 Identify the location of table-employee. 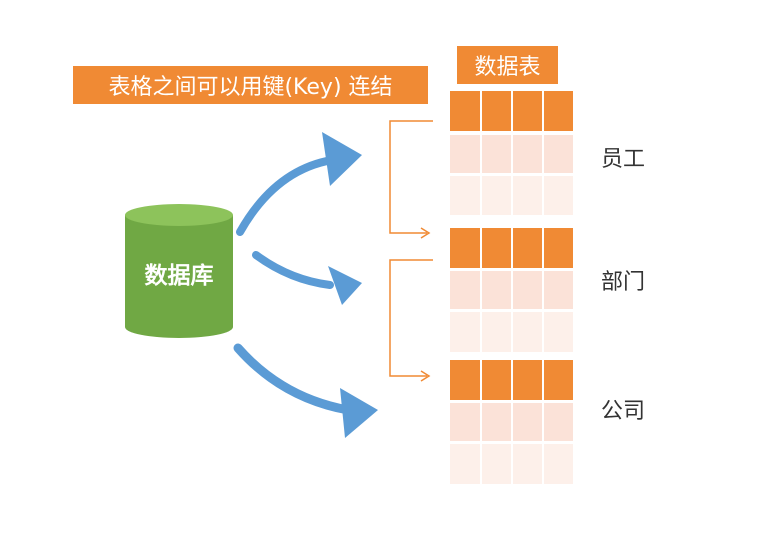
(511, 153).